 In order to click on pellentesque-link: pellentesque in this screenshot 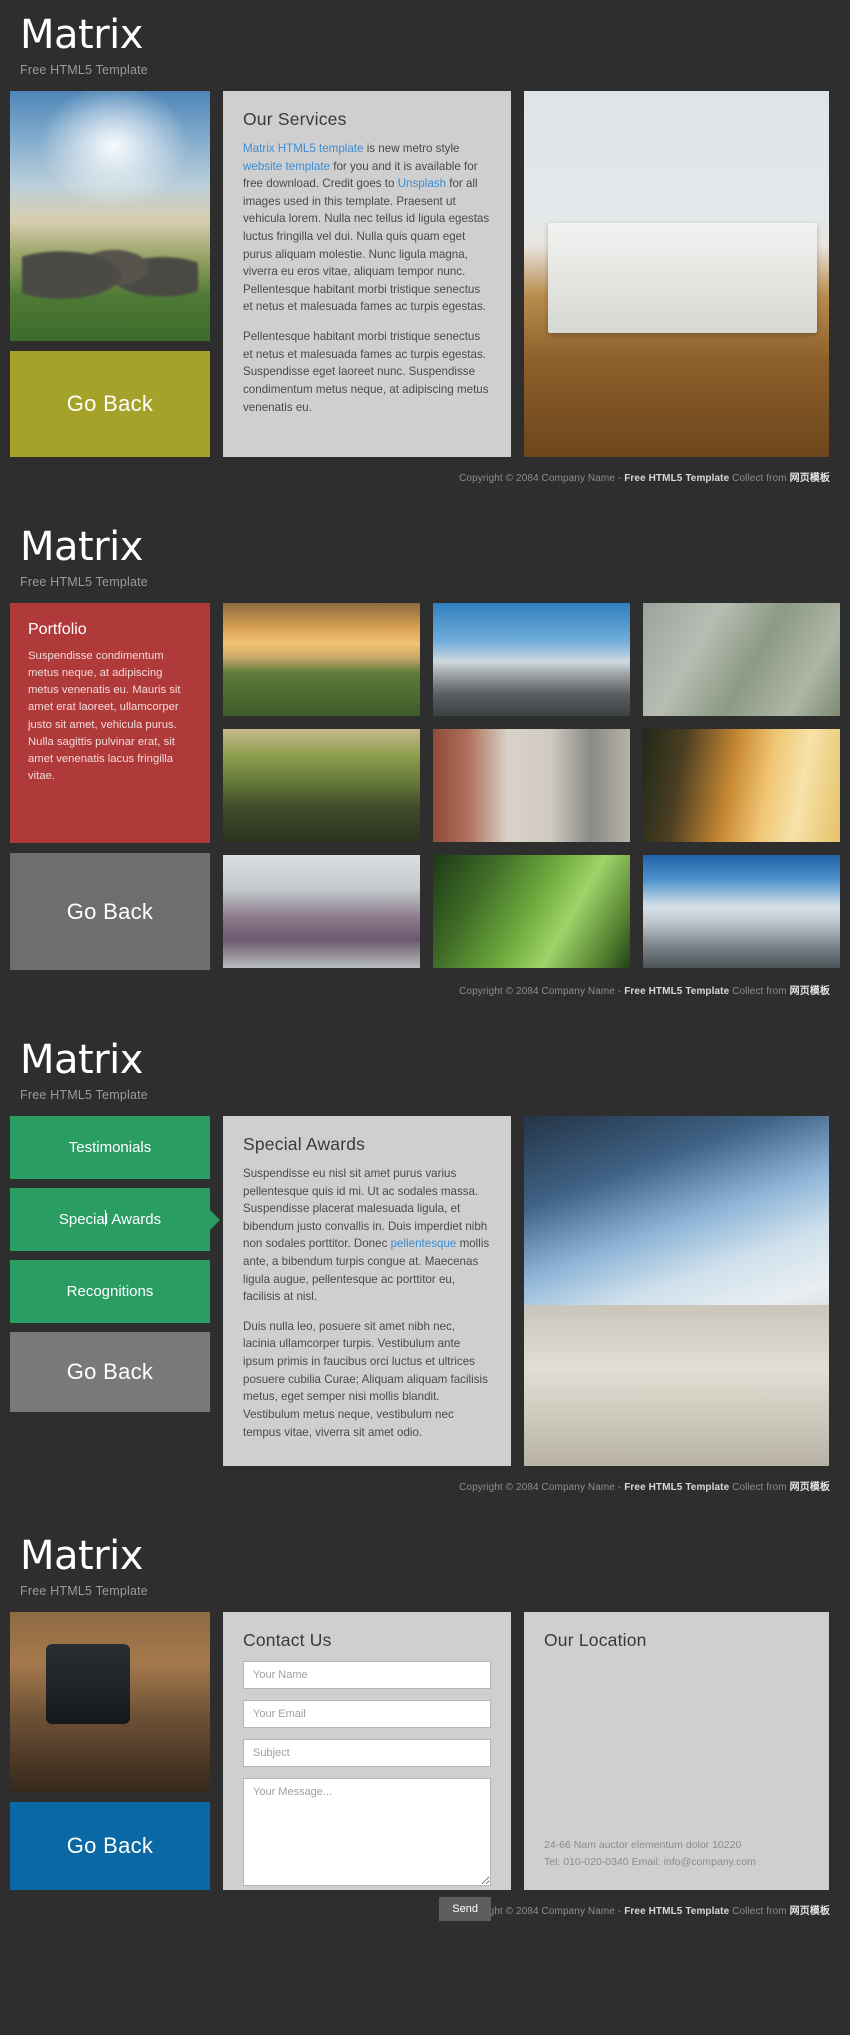, I will do `click(424, 1243)`.